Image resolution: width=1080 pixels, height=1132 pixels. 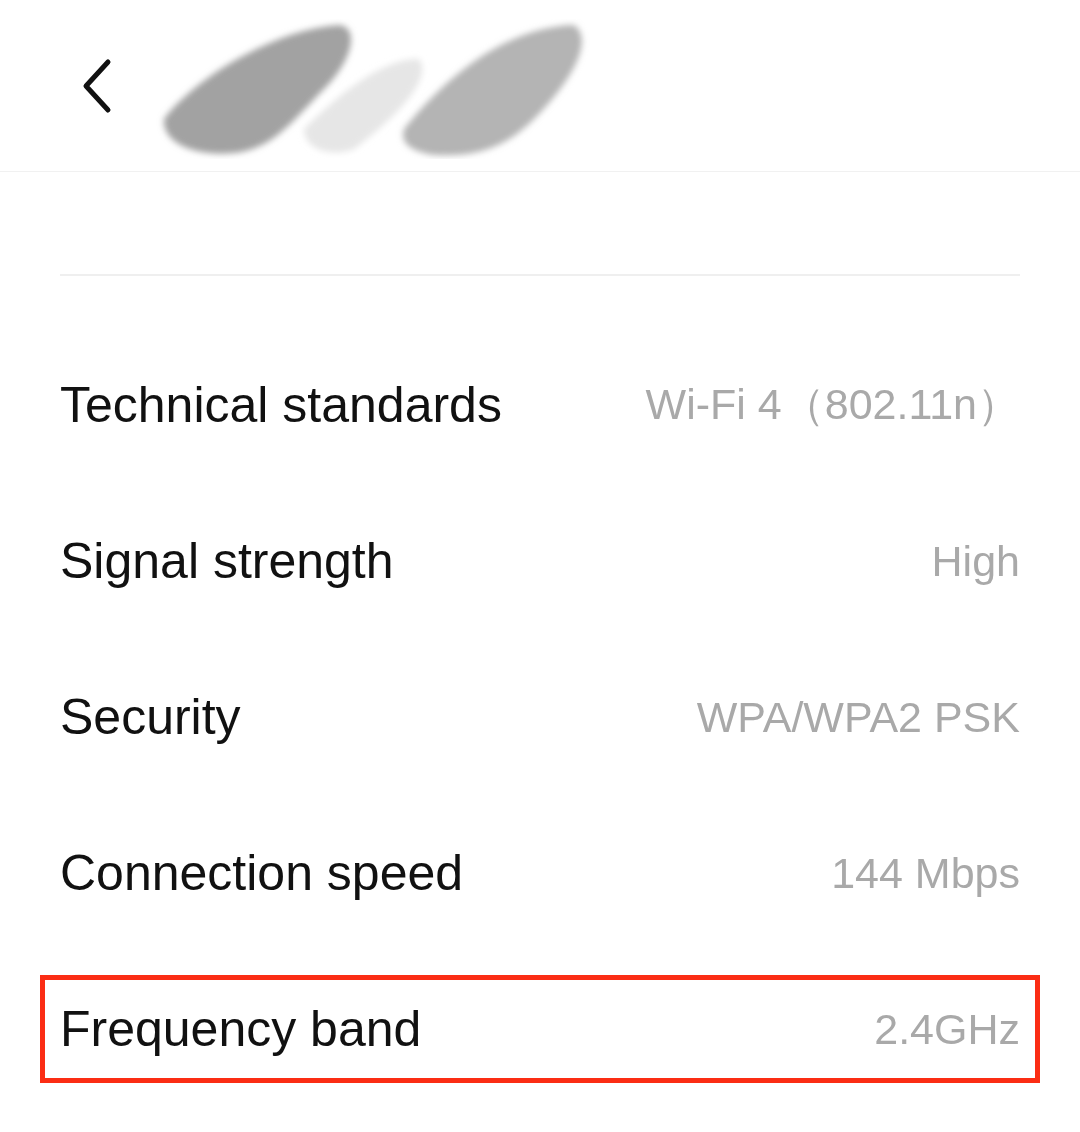 What do you see at coordinates (947, 1029) in the screenshot?
I see `detail-value: 2.4GHz` at bounding box center [947, 1029].